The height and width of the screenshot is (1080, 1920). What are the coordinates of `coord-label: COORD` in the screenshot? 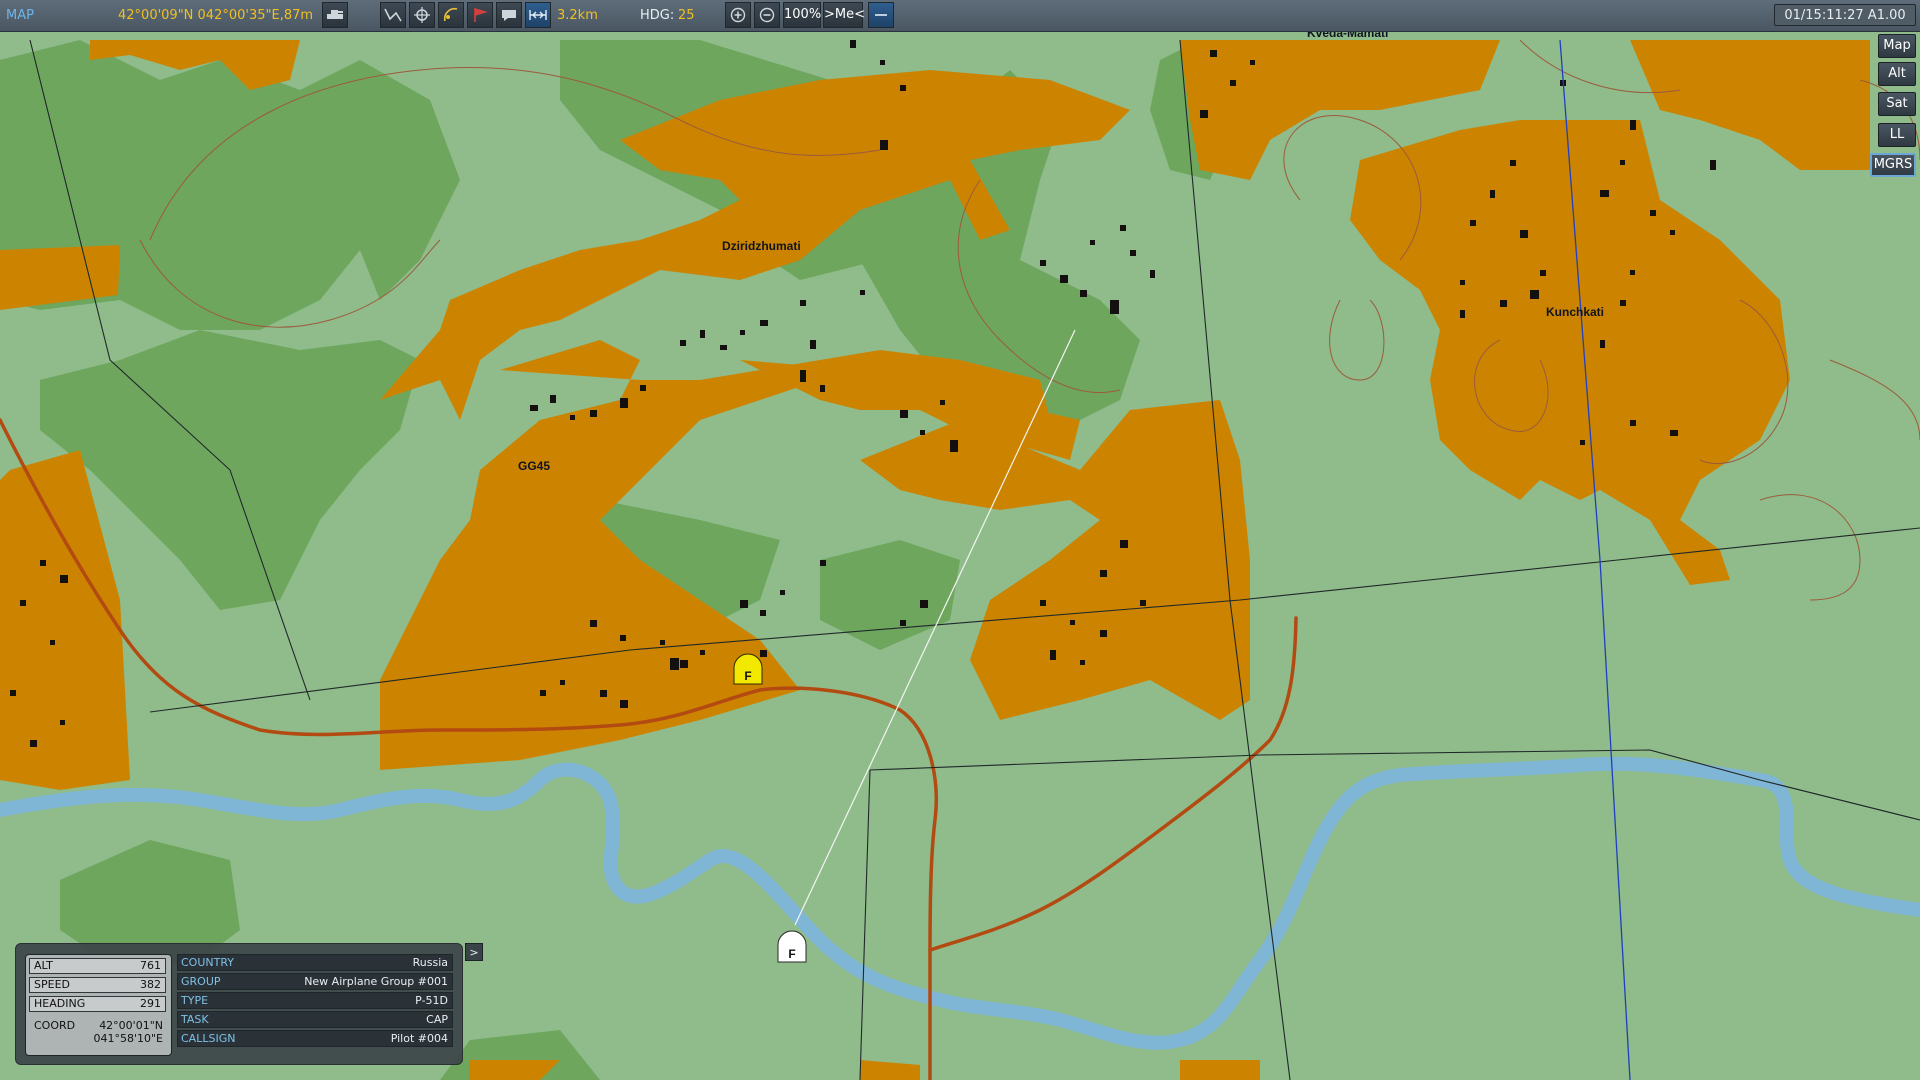 It's located at (55, 1025).